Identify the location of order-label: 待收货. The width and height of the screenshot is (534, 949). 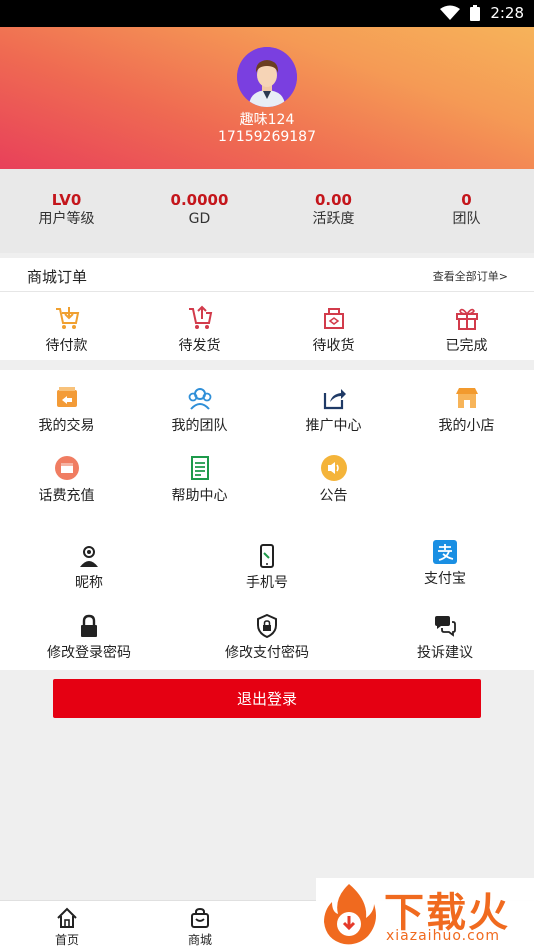
(333, 346).